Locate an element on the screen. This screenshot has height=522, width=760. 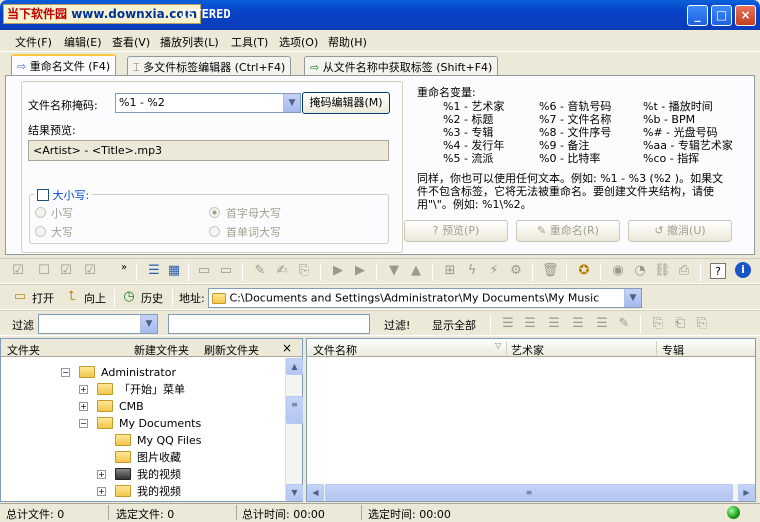
tree-item-pictures: 图片收藏 is located at coordinates (187, 457).